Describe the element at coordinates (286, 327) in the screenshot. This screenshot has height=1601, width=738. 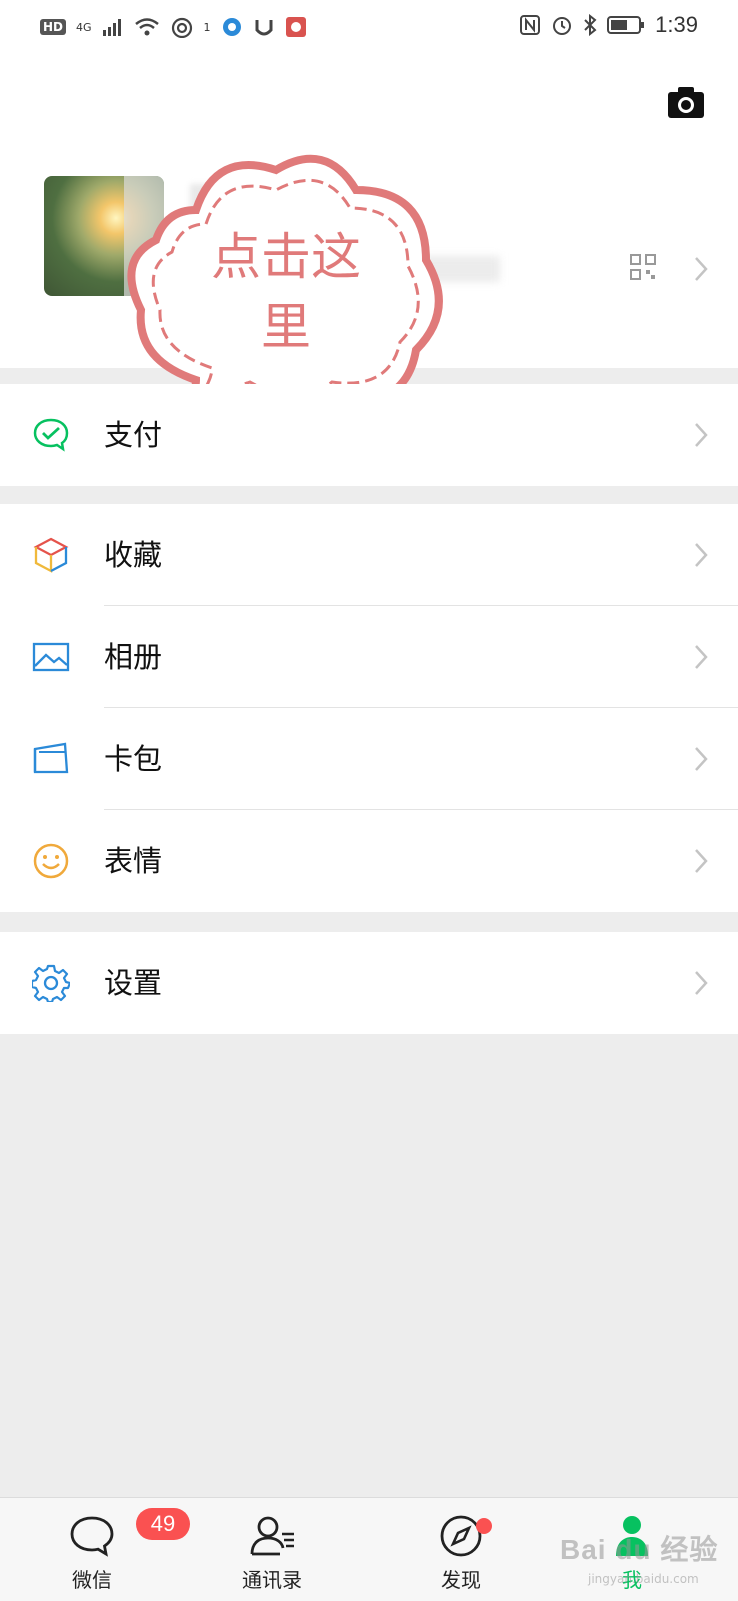
I see `callout-line-2: 里` at that location.